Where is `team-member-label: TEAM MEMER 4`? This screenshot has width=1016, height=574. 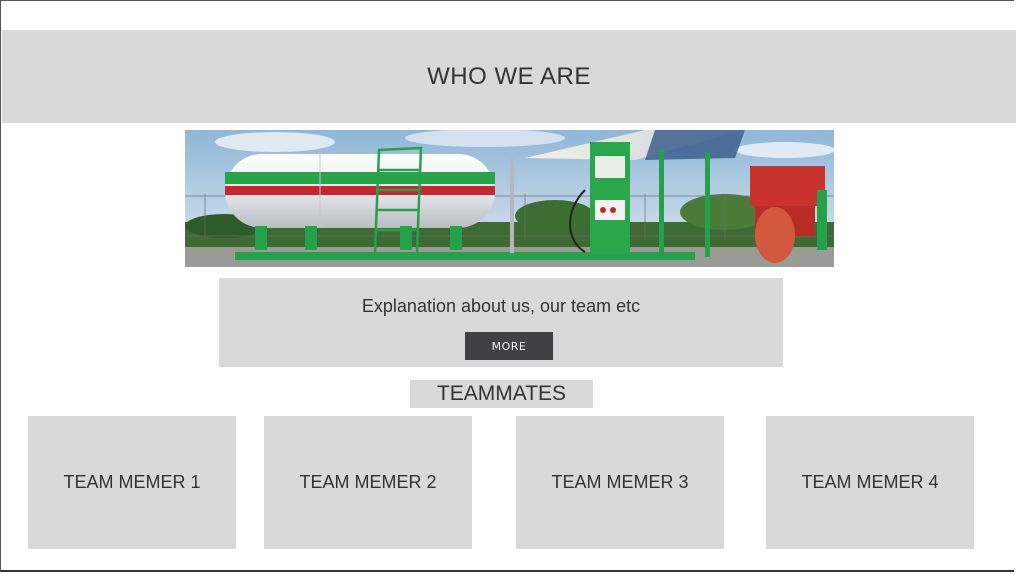
team-member-label: TEAM MEMER 4 is located at coordinates (870, 482).